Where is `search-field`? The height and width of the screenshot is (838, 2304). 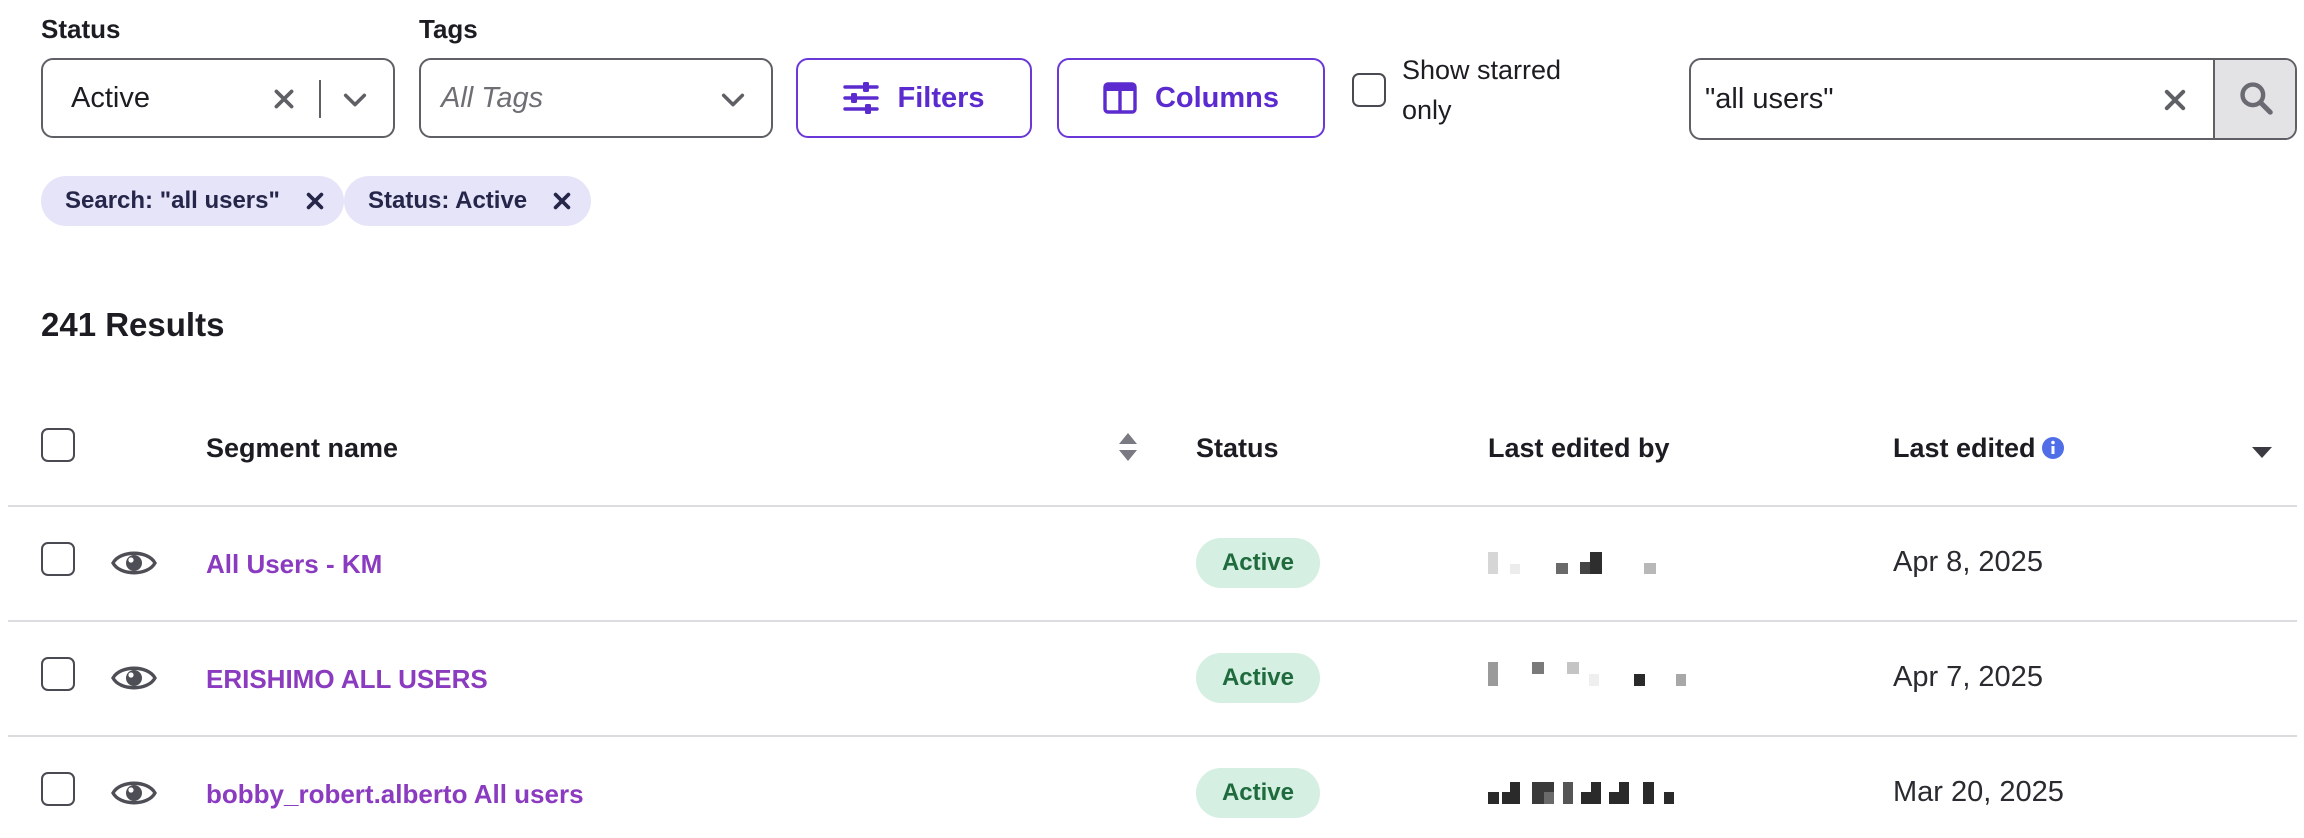 search-field is located at coordinates (1993, 99).